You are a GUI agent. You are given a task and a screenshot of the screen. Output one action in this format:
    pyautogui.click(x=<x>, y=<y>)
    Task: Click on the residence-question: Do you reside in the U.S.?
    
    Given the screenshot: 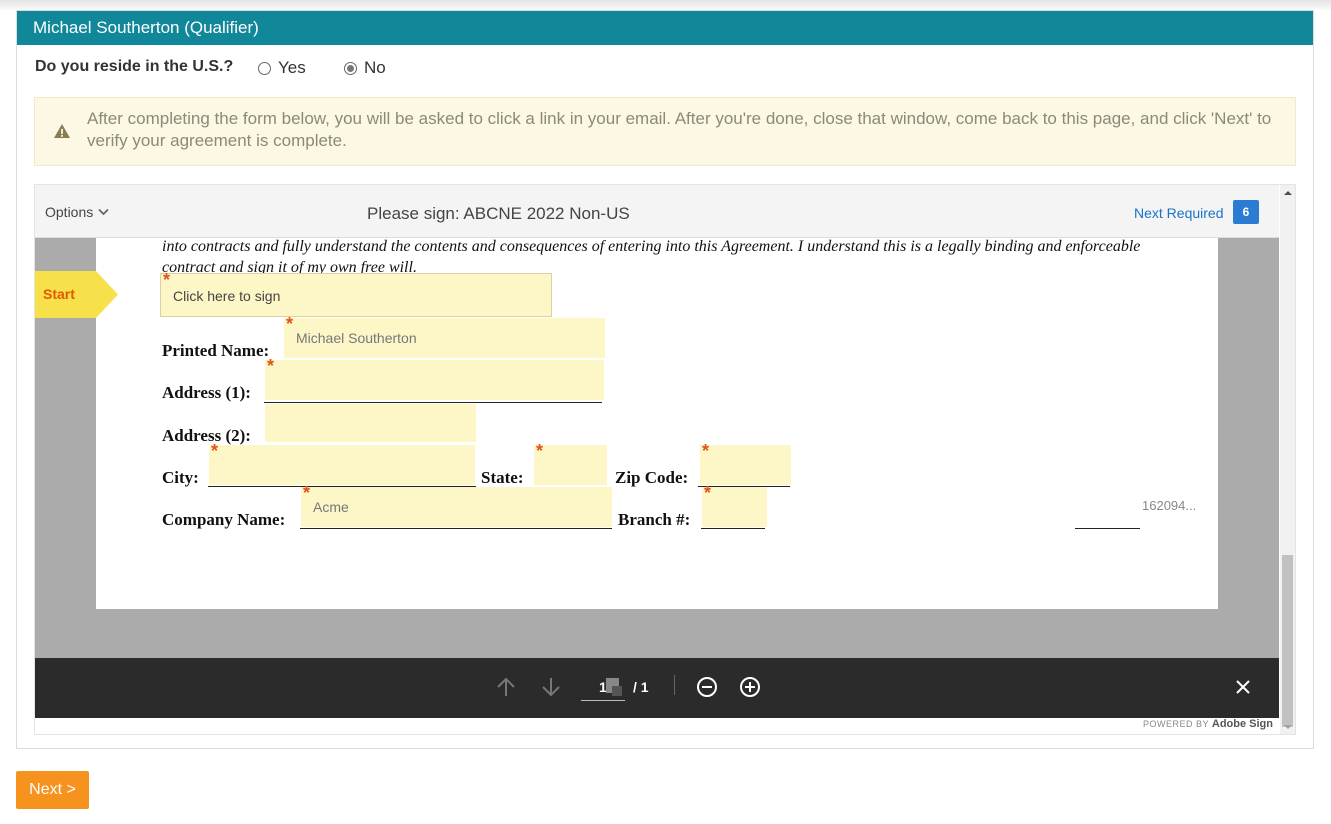 What is the action you would take?
    pyautogui.click(x=134, y=66)
    